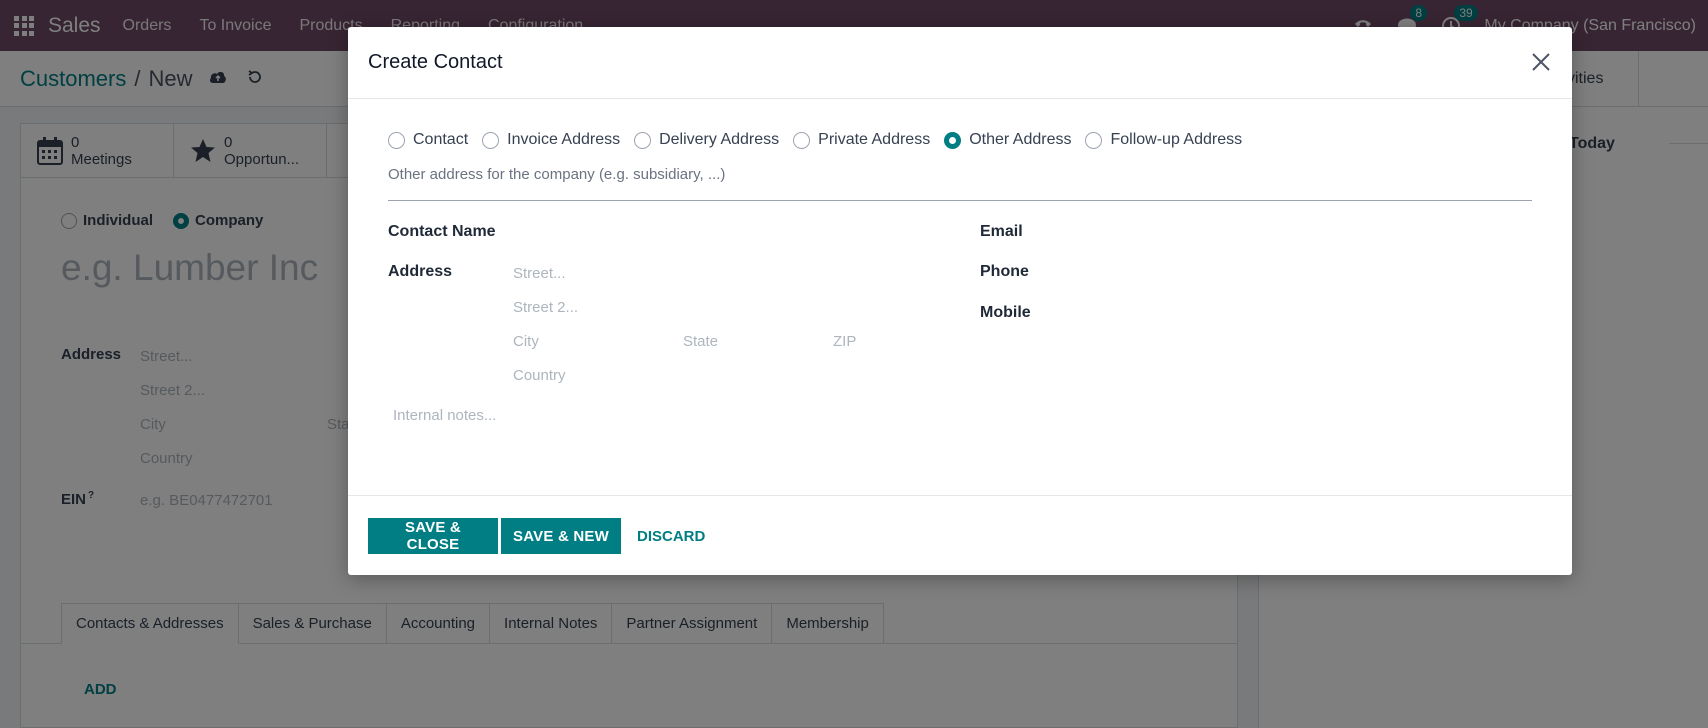 This screenshot has height=728, width=1708. I want to click on modal-address-label: Address, so click(420, 271).